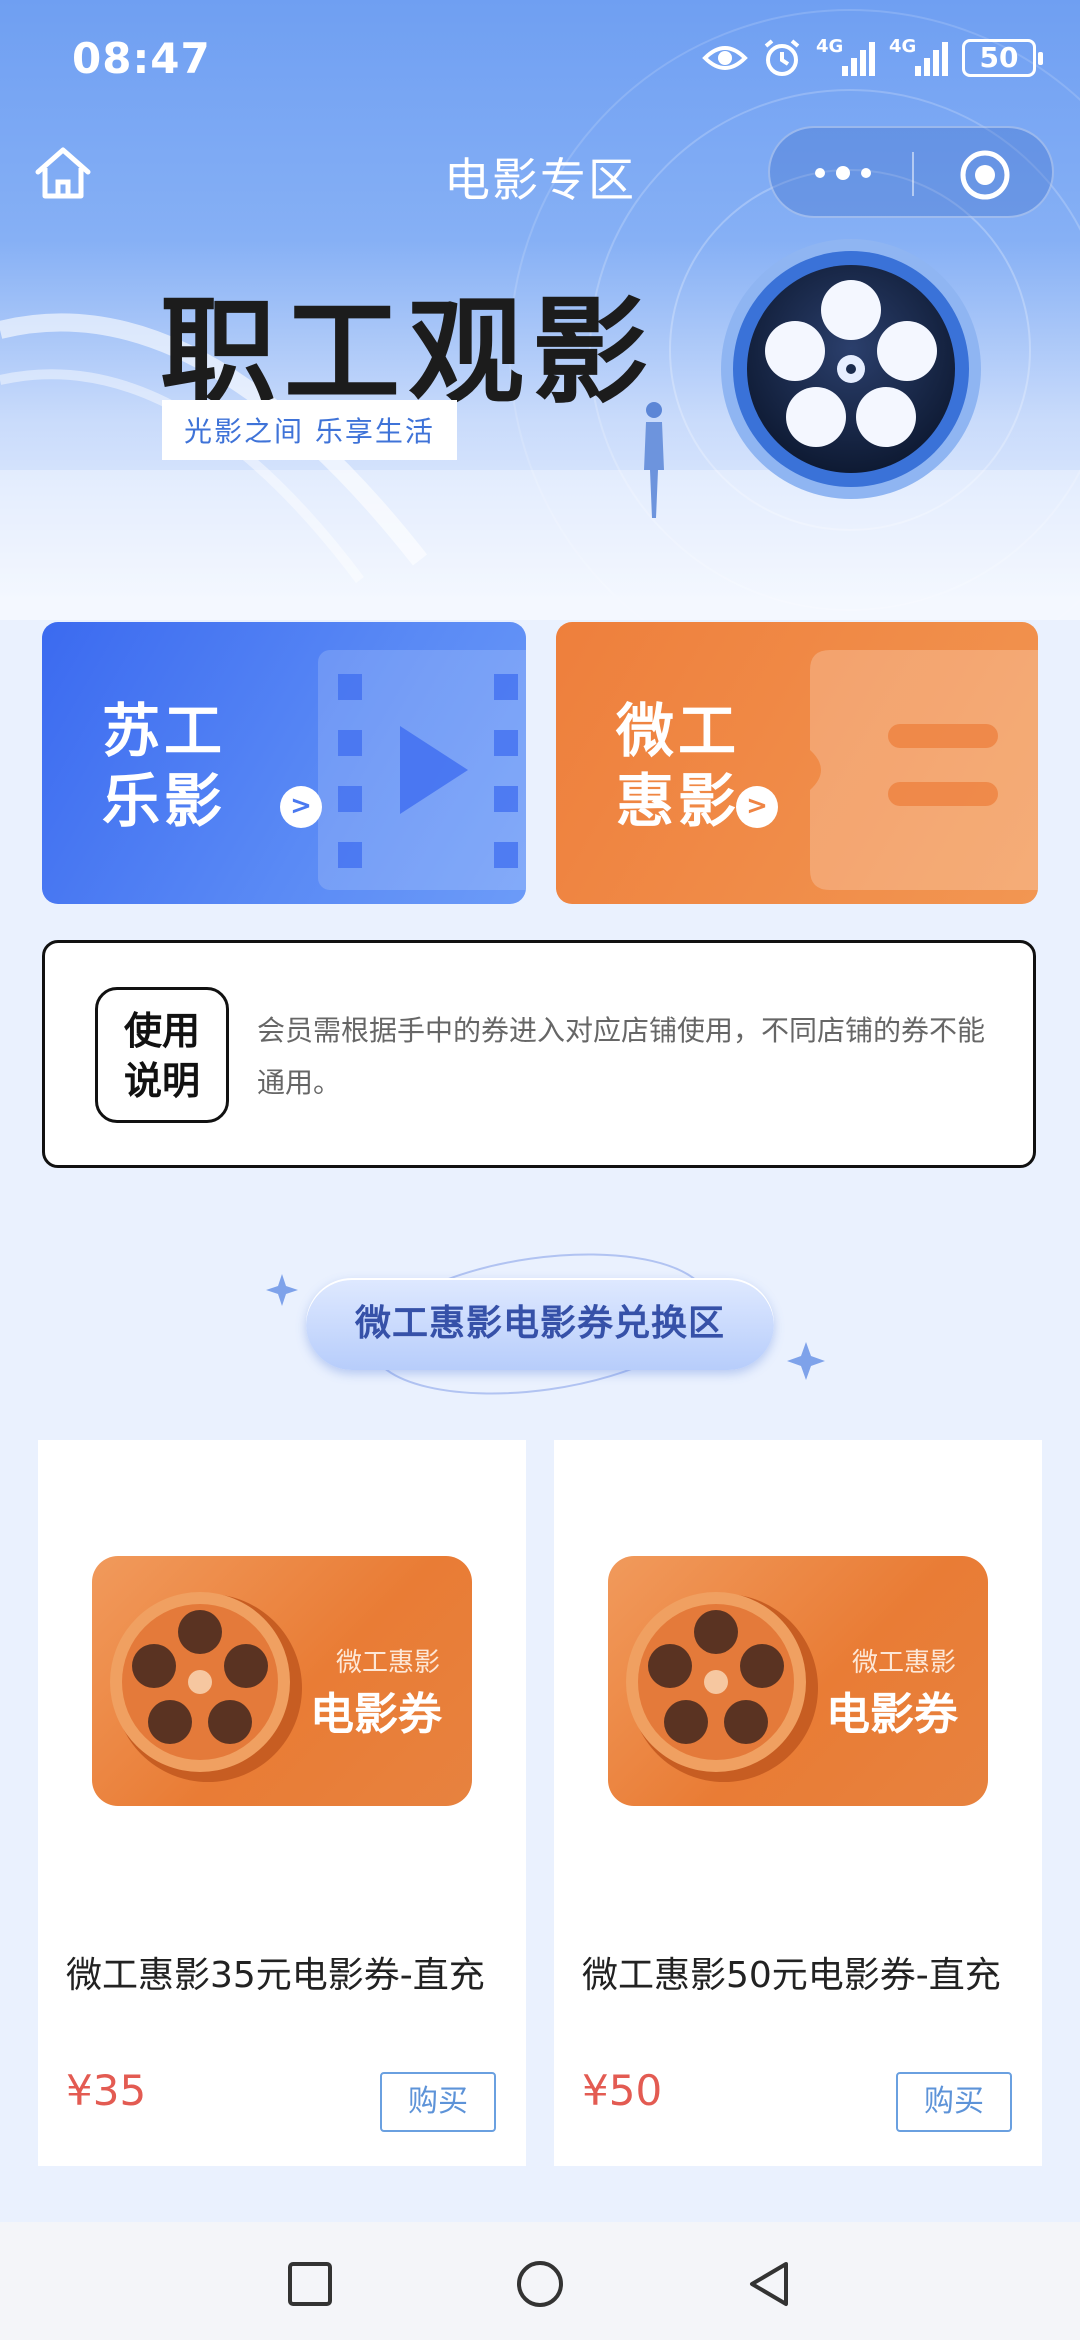 The width and height of the screenshot is (1080, 2340). Describe the element at coordinates (782, 57) in the screenshot. I see `alarm-icon` at that location.